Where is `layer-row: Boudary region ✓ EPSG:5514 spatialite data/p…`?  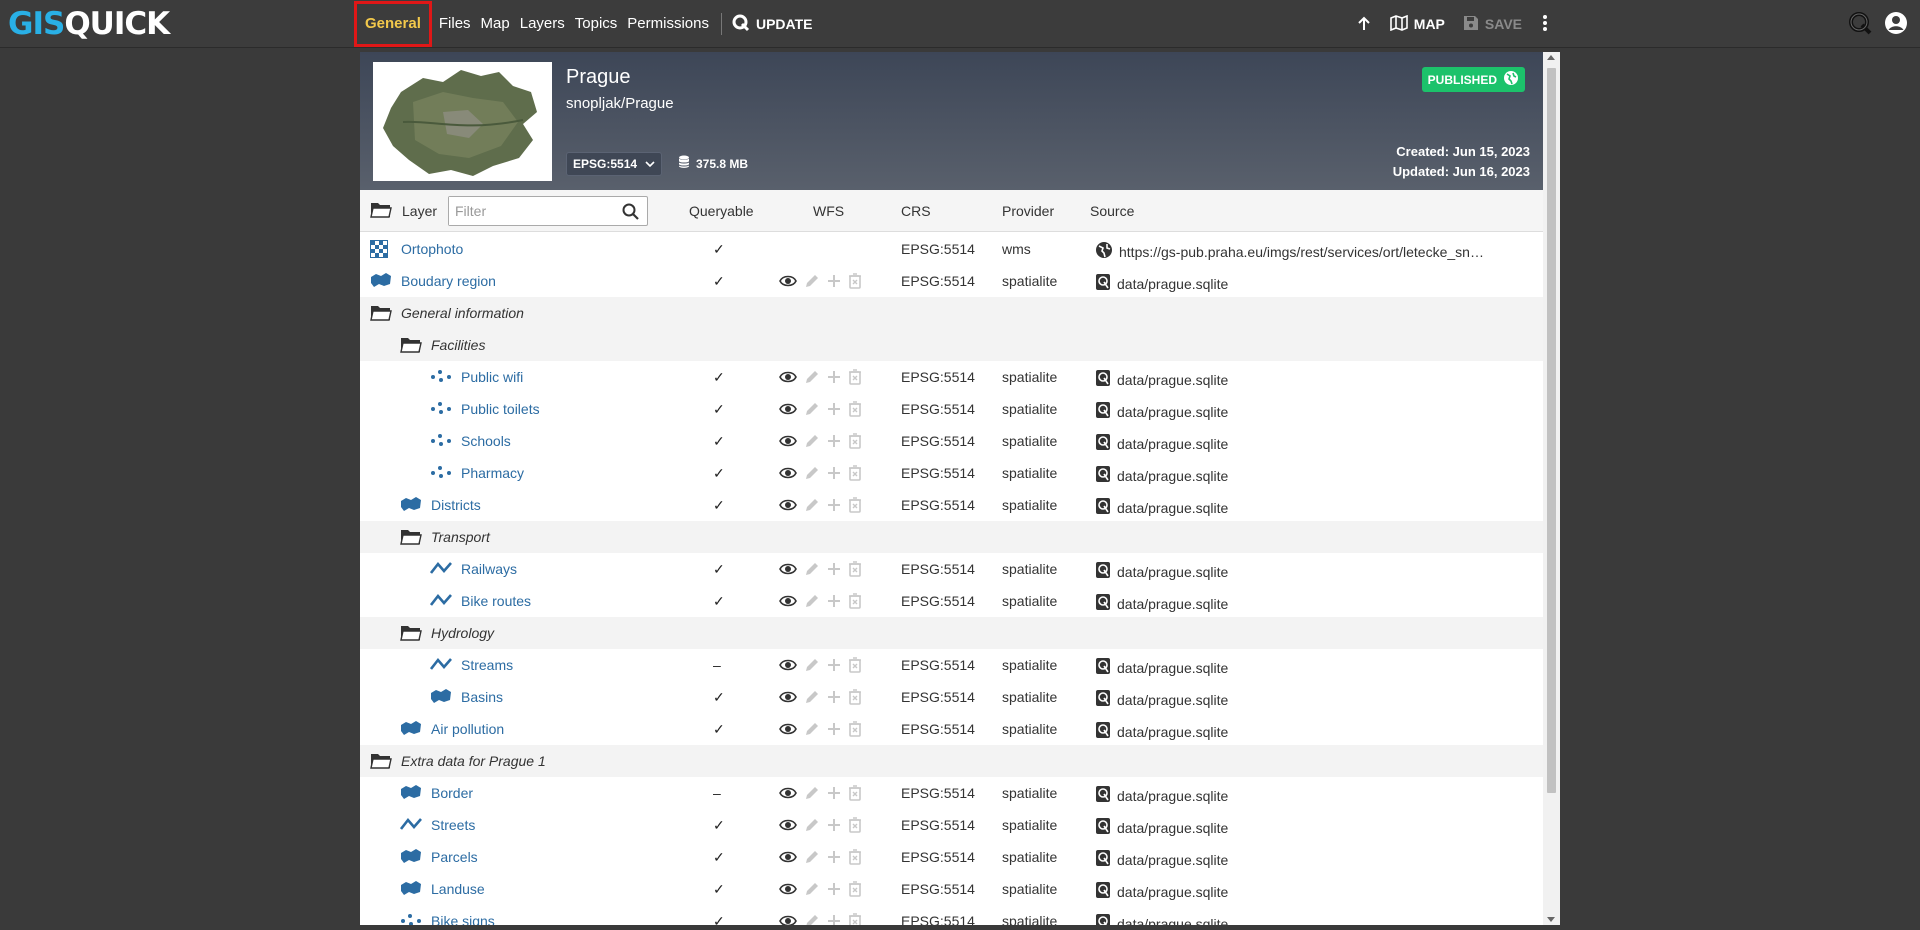
layer-row: Boudary region ✓ EPSG:5514 spatialite data/p… is located at coordinates (951, 281).